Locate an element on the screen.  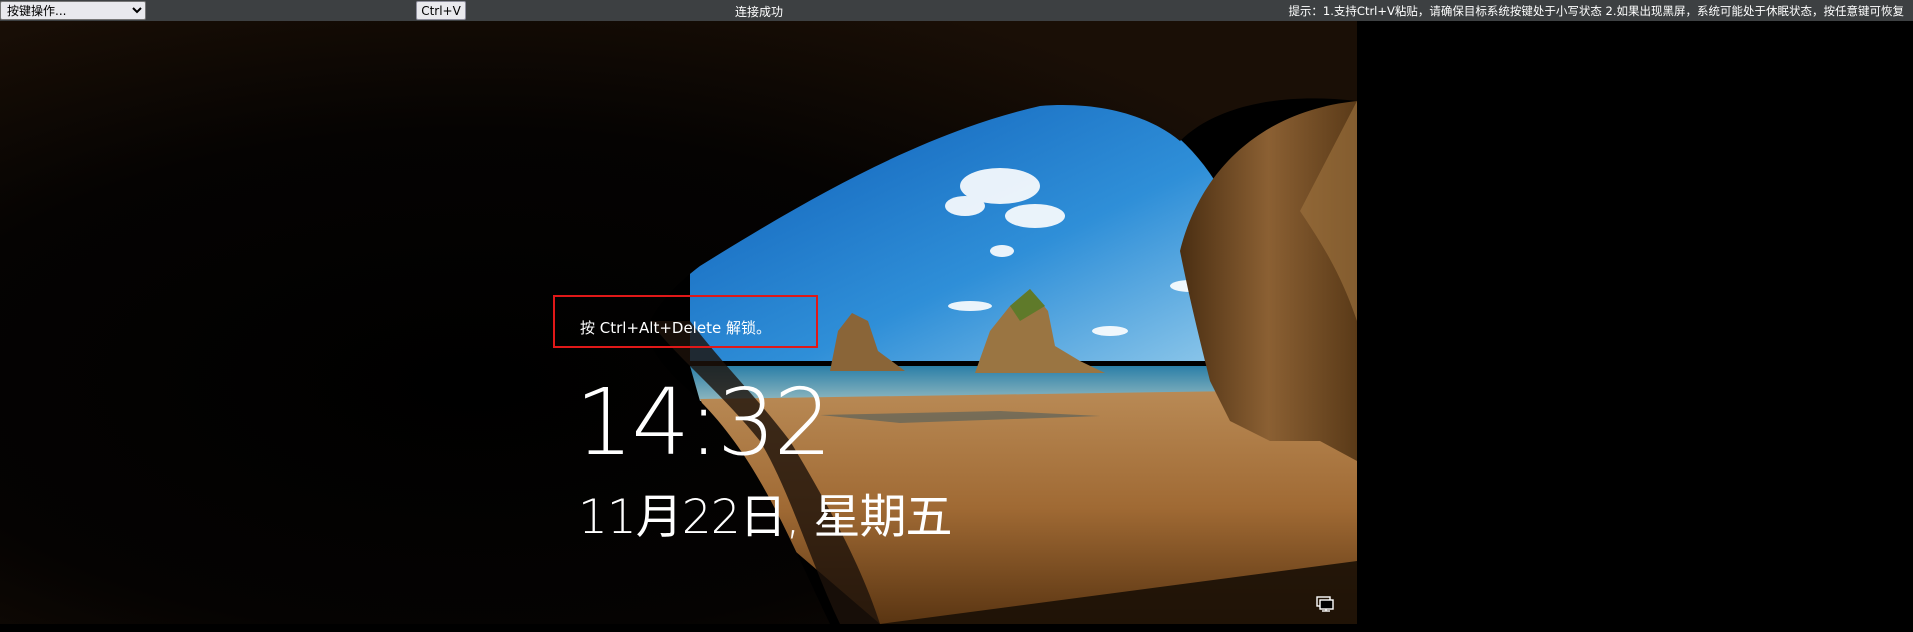
connection-status: 连接成功 is located at coordinates (759, 12).